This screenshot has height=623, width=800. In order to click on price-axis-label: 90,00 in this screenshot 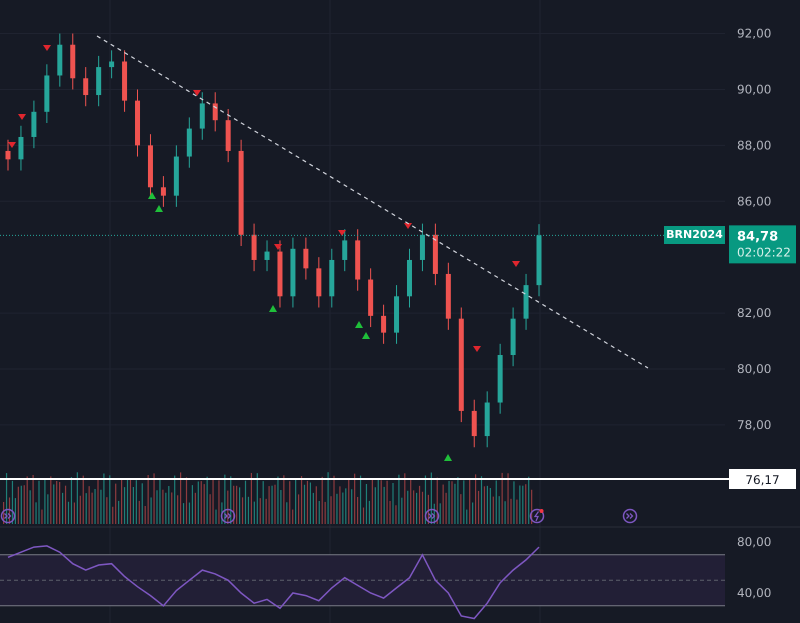, I will do `click(754, 89)`.